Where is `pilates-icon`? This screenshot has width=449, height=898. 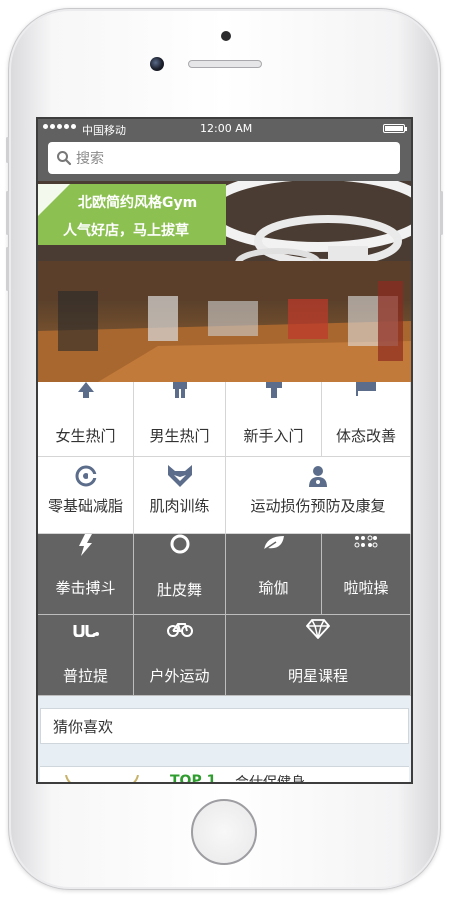
pilates-icon is located at coordinates (86, 631).